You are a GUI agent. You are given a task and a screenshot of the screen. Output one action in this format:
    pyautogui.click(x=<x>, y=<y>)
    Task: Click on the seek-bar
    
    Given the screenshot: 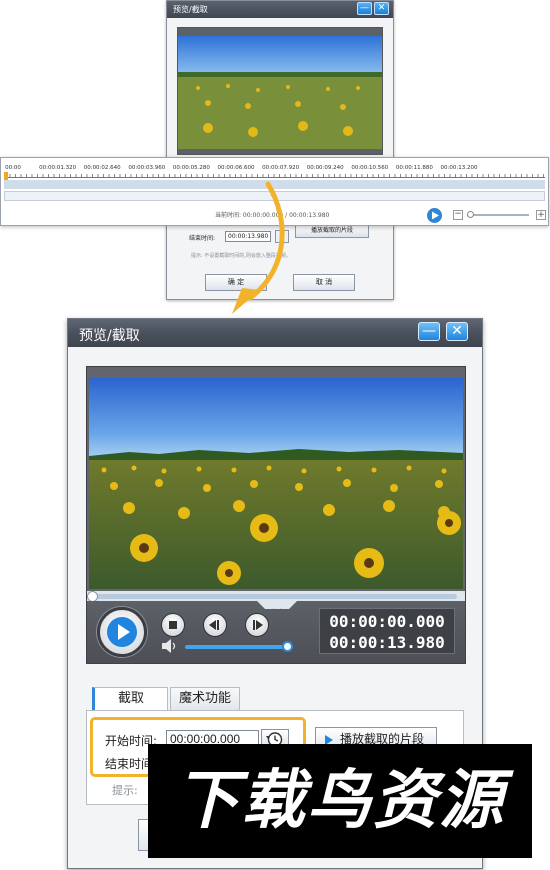 What is the action you would take?
    pyautogui.click(x=276, y=596)
    